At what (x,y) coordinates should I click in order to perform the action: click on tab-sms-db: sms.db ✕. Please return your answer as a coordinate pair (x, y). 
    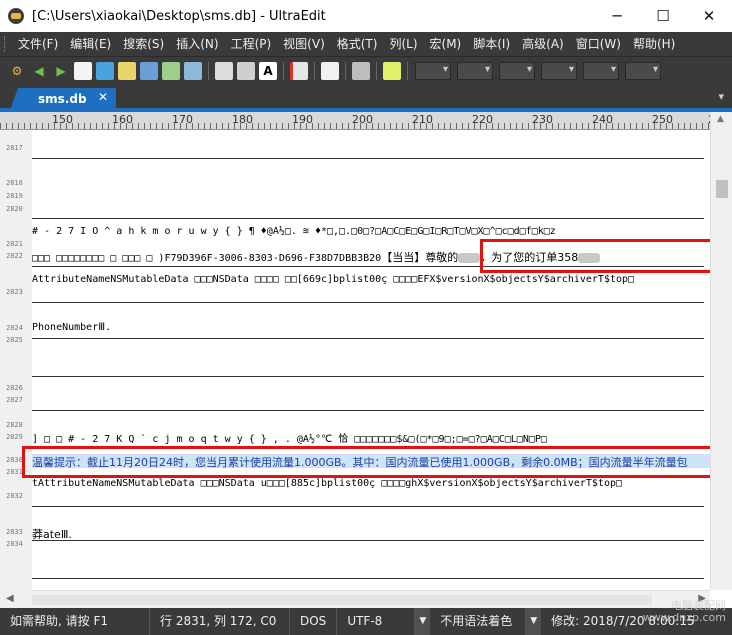
    Looking at the image, I should click on (63, 99).